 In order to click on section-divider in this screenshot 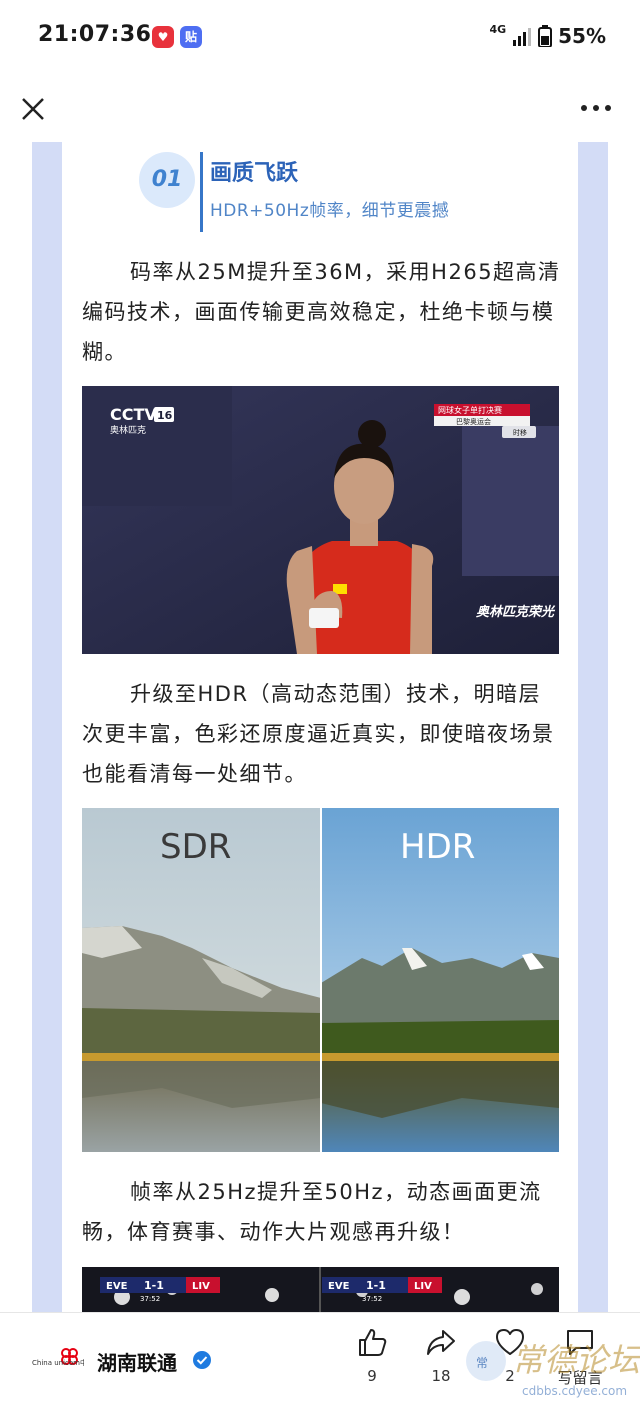, I will do `click(201, 192)`.